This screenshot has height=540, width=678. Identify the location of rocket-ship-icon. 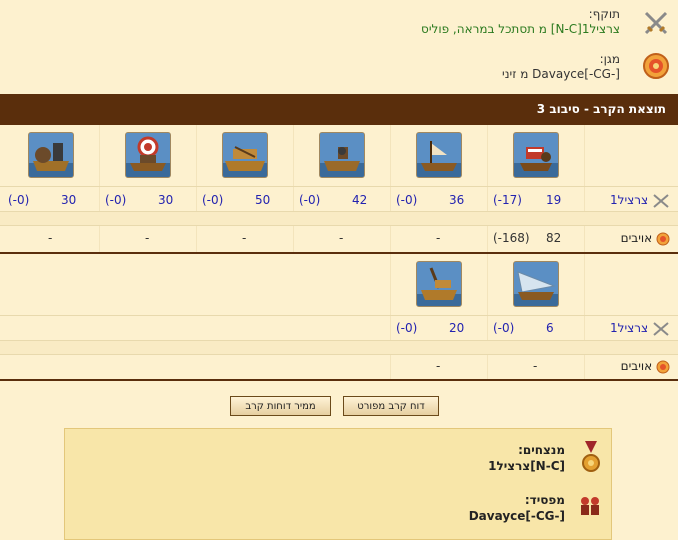
(536, 284).